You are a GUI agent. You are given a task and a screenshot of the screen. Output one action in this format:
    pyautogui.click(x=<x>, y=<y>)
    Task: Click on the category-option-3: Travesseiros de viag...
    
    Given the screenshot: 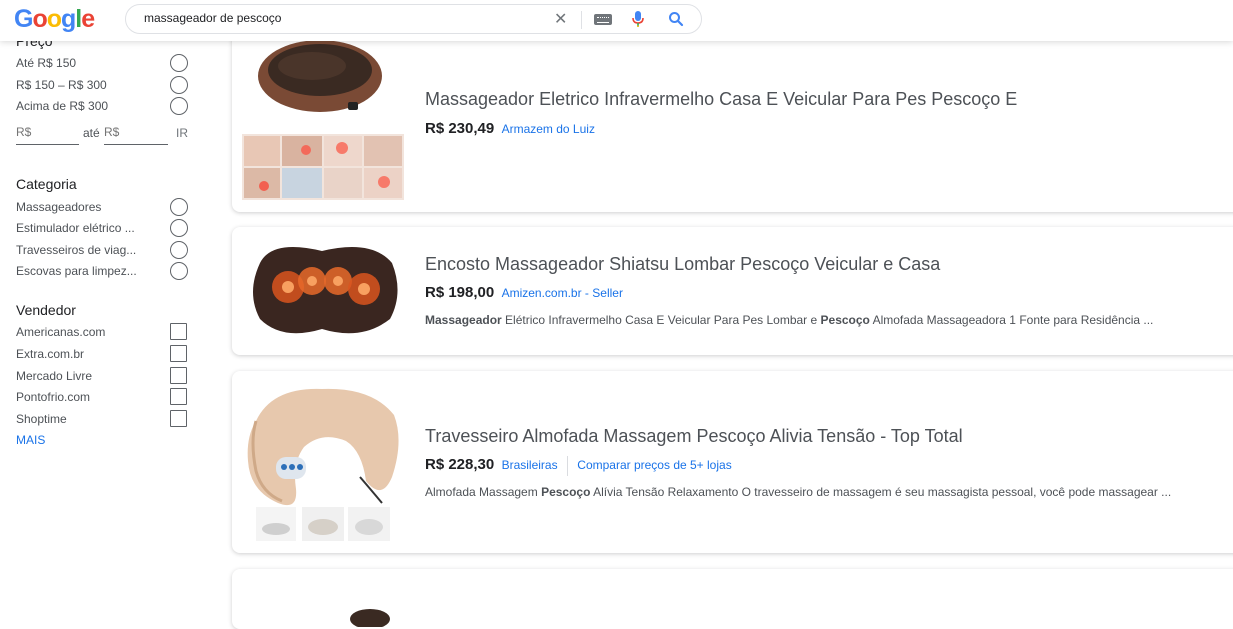 What is the action you would take?
    pyautogui.click(x=102, y=251)
    